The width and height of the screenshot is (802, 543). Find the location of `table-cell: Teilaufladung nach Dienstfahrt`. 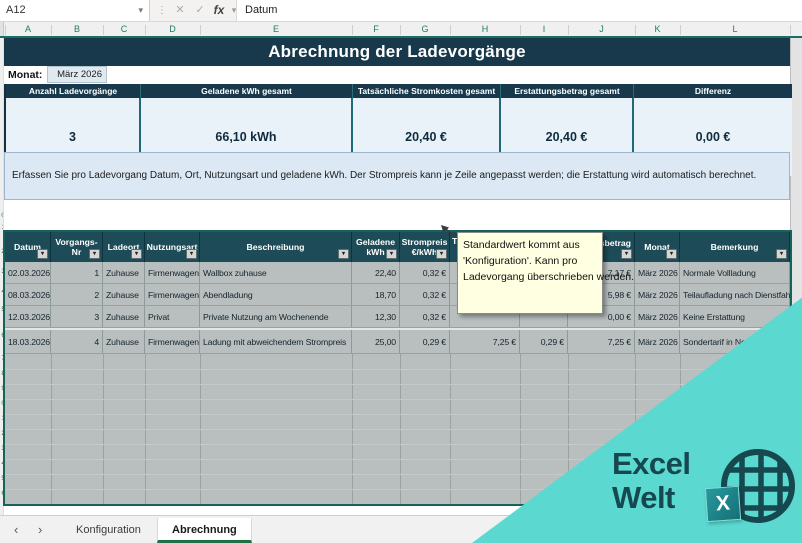

table-cell: Teilaufladung nach Dienstfahrt is located at coordinates (735, 294).